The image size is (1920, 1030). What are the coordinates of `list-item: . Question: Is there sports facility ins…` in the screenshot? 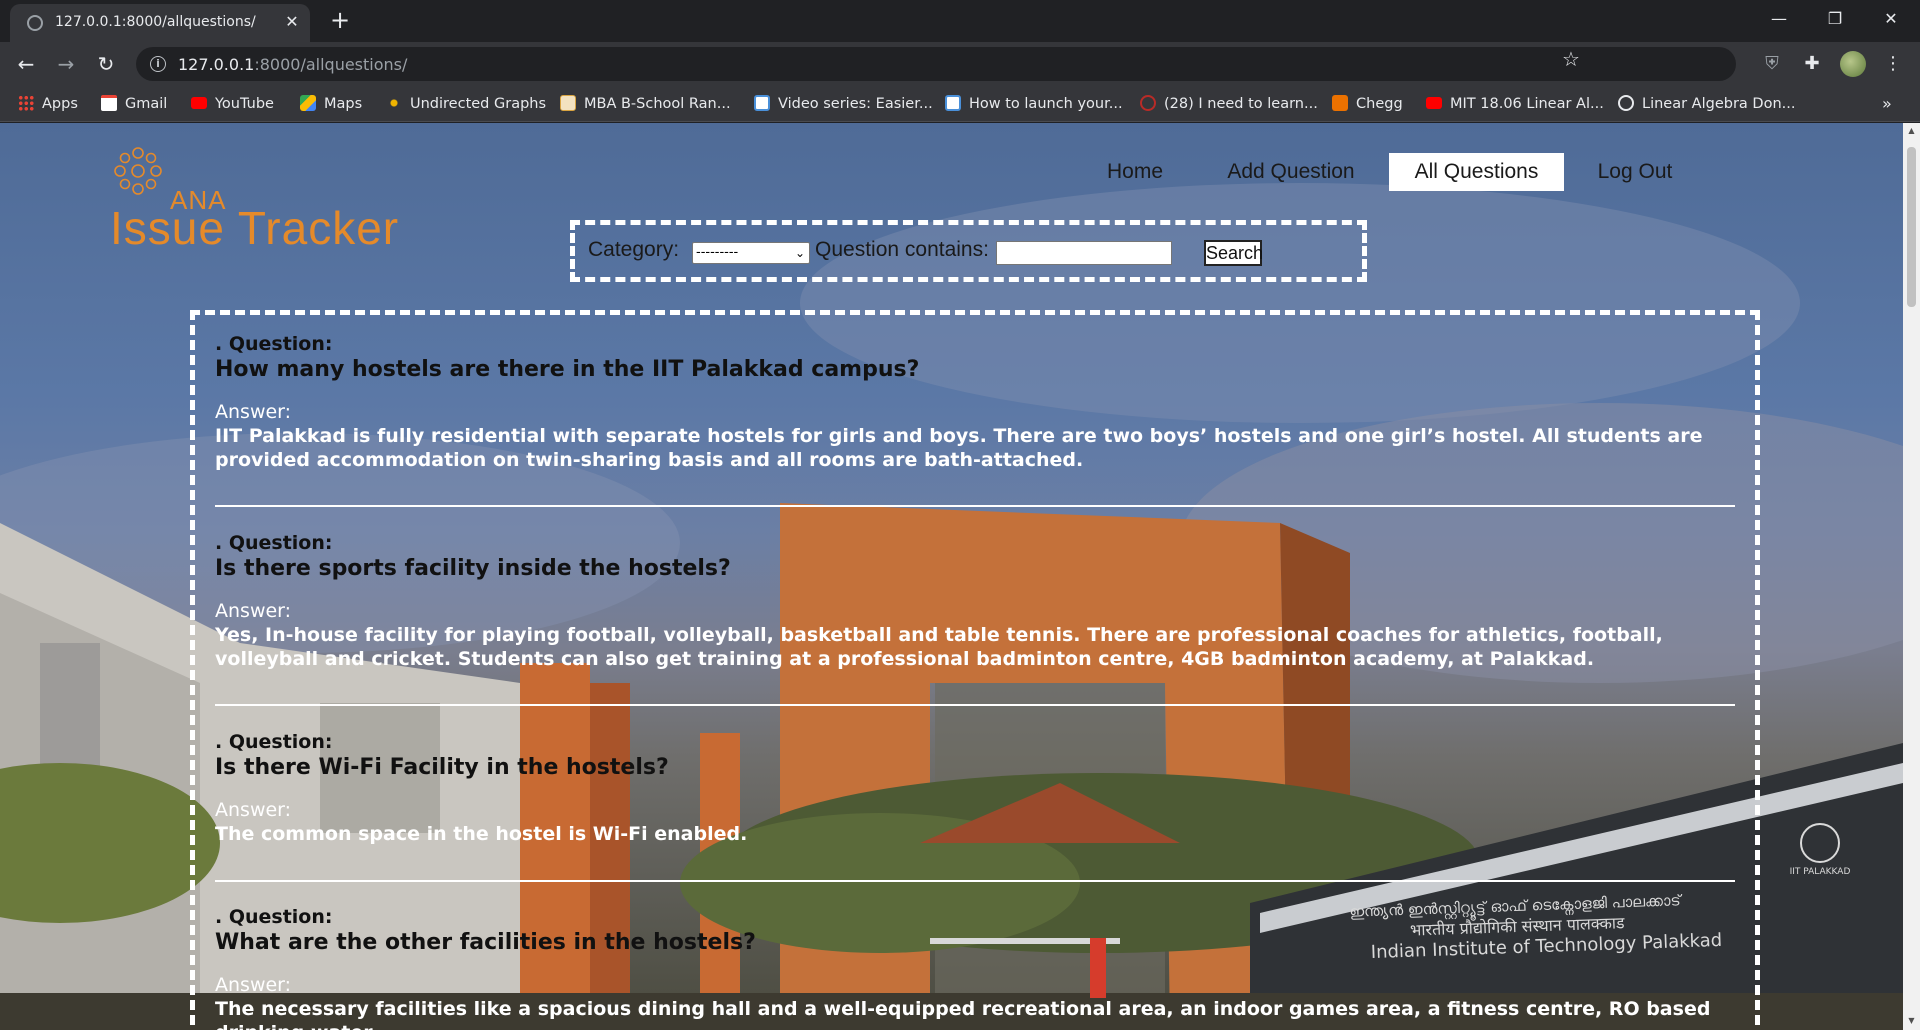 It's located at (977, 601).